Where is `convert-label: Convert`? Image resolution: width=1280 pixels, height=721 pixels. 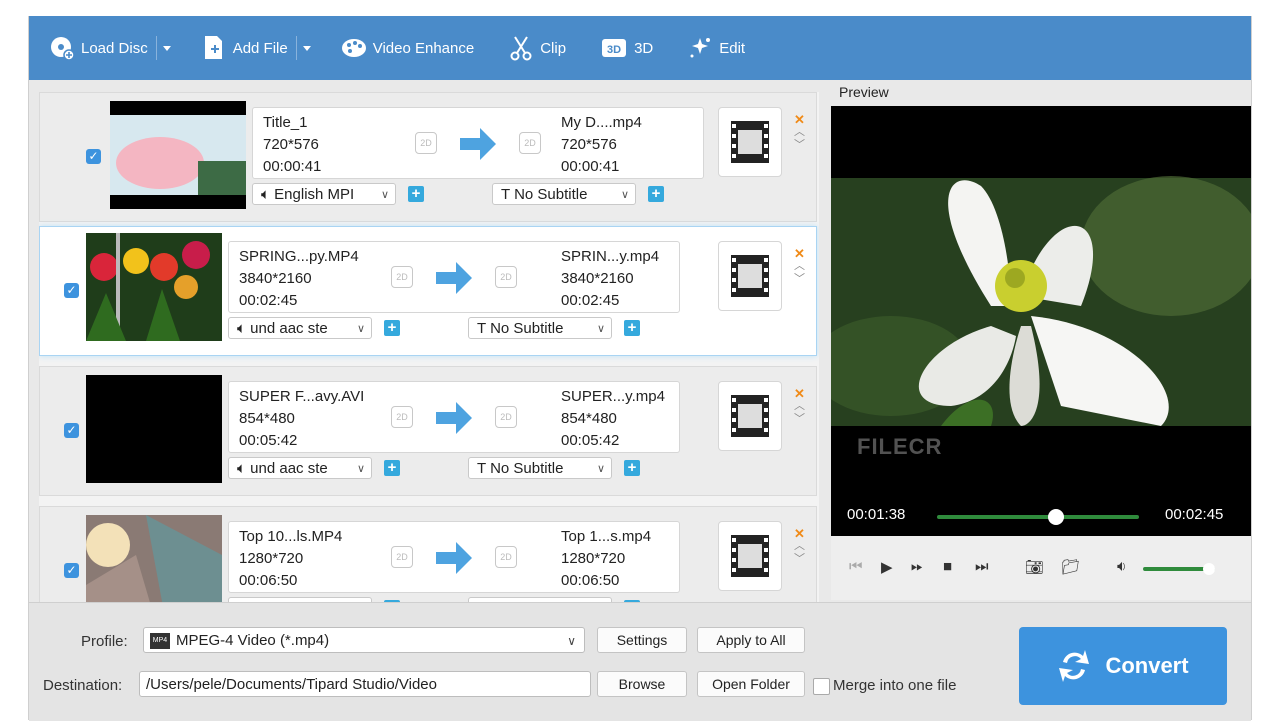
convert-label: Convert is located at coordinates (1147, 665).